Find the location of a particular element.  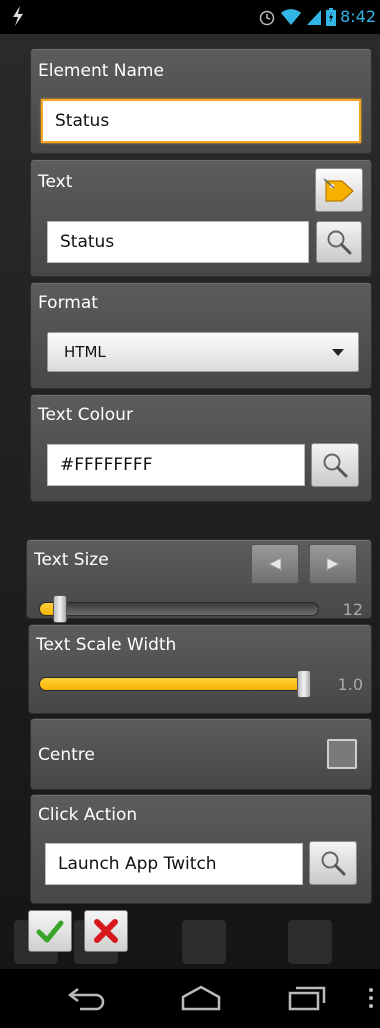

ok-button is located at coordinates (50, 931).